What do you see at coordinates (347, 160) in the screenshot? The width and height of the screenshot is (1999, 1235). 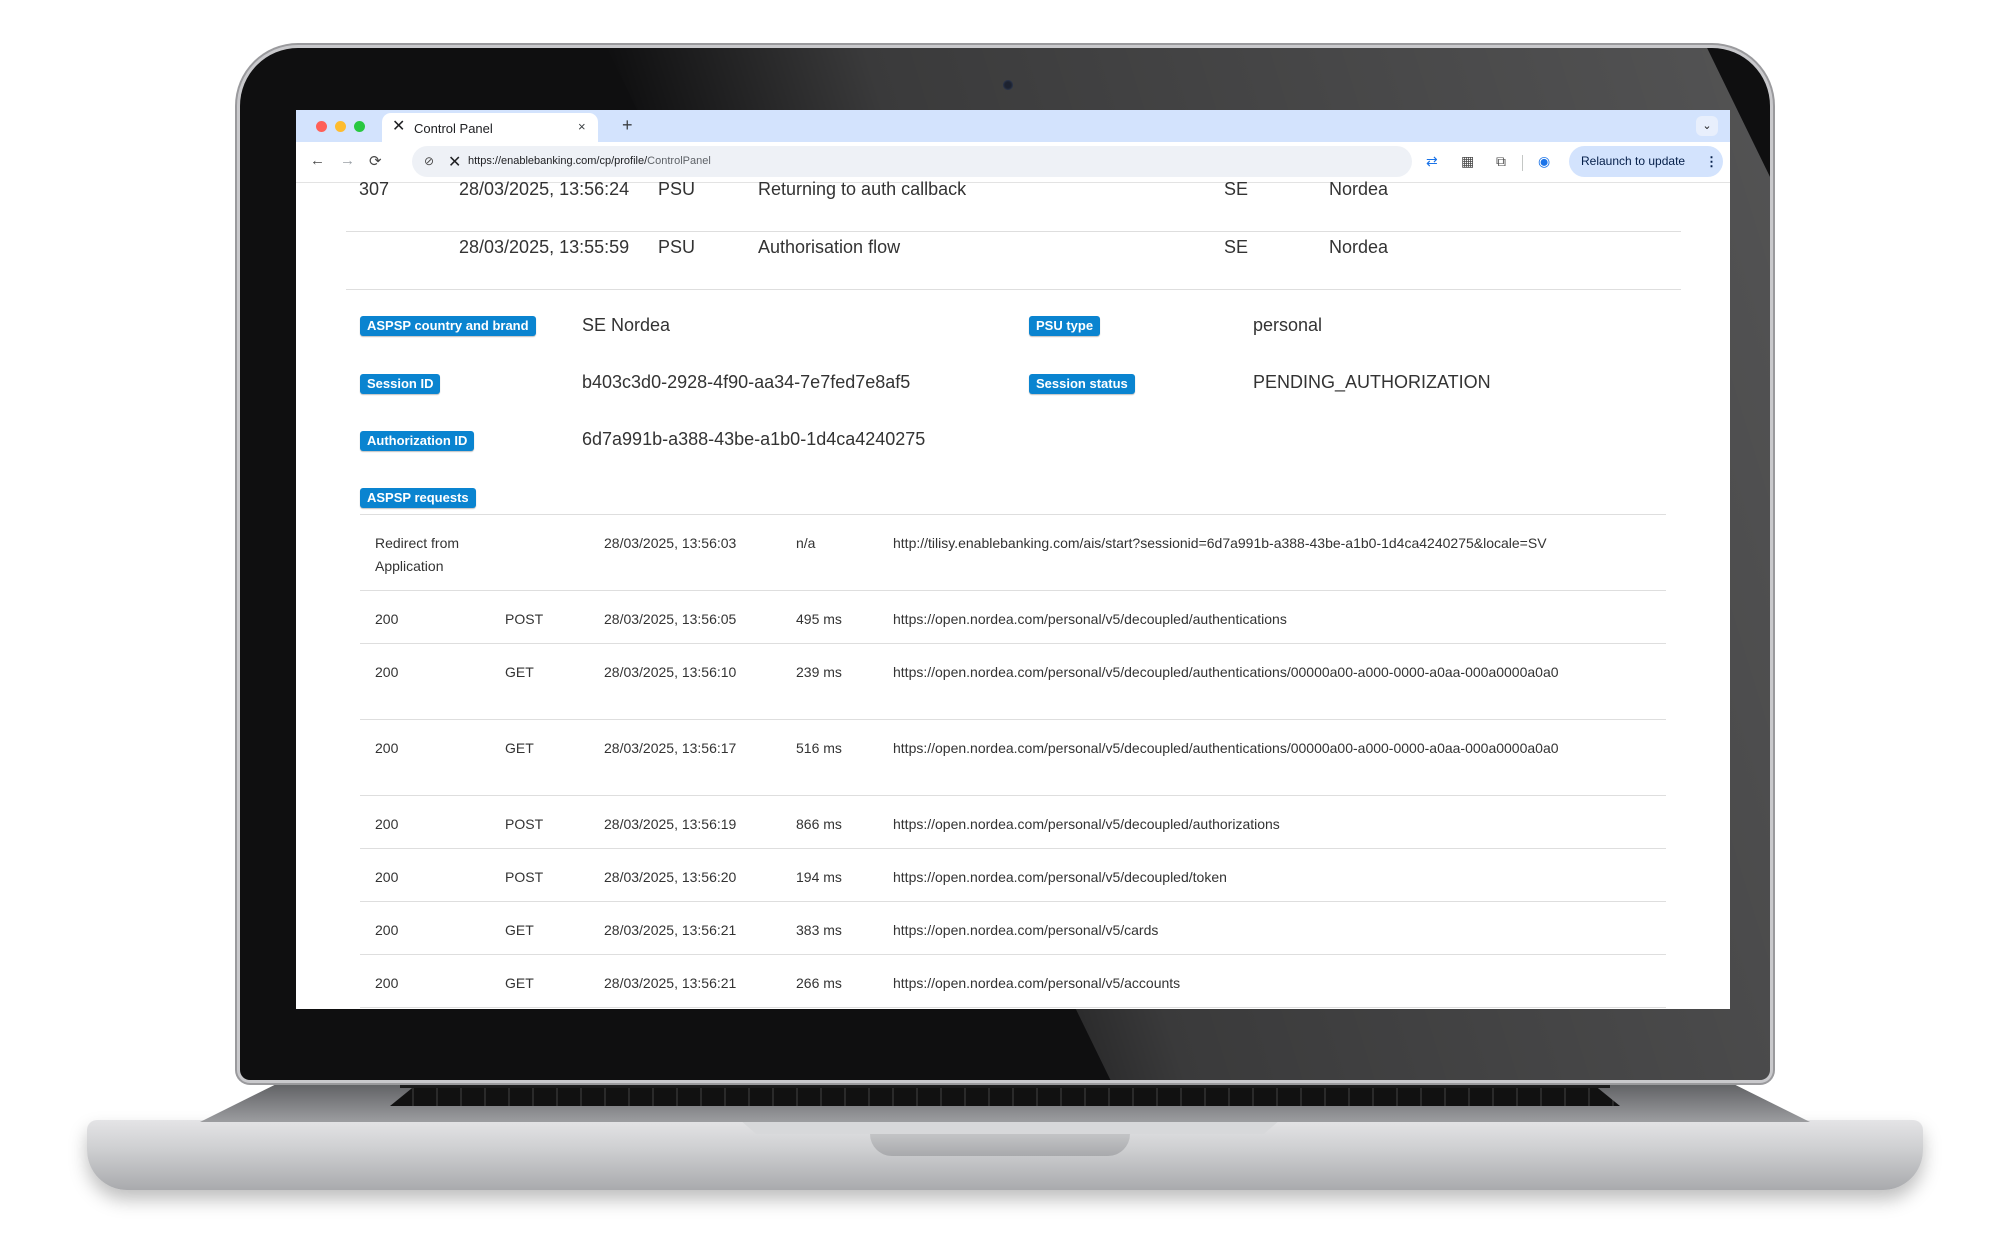 I see `forward-arrow-icon: →` at bounding box center [347, 160].